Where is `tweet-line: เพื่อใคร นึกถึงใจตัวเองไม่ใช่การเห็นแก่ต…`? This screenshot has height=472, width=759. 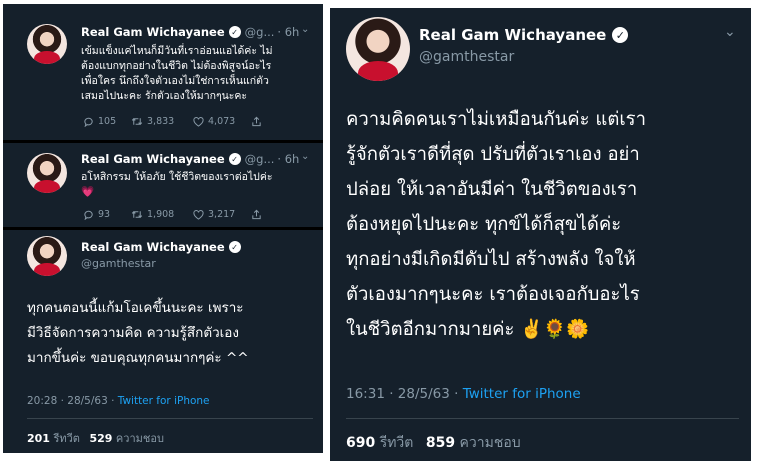 tweet-line: เพื่อใคร นึกถึงใจตัวเองไม่ใช่การเห็นแก่ต… is located at coordinates (175, 81).